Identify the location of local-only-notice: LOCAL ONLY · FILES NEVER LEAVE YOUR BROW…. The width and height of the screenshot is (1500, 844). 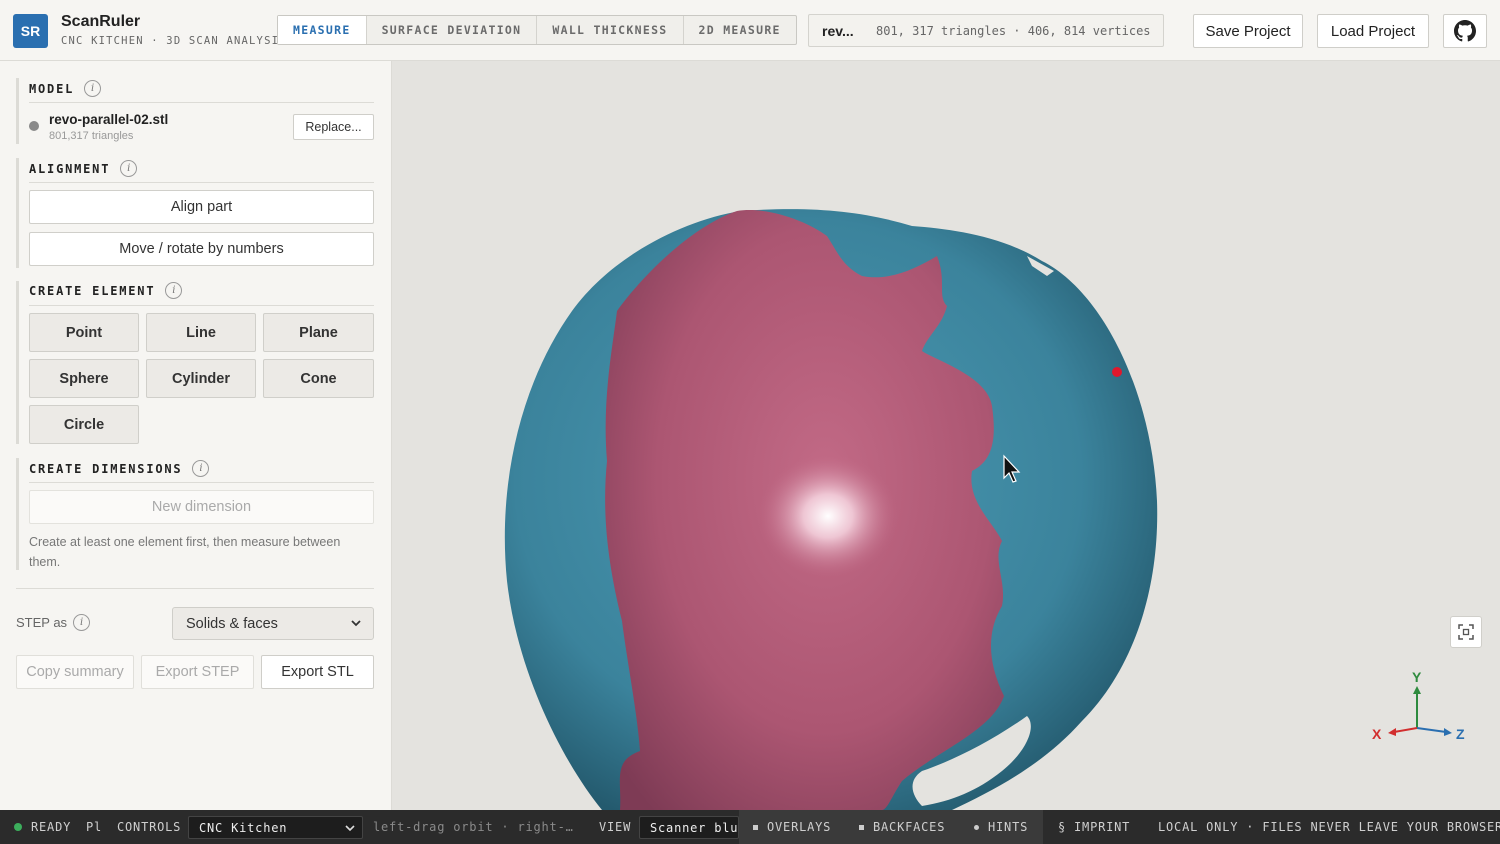
(1329, 827).